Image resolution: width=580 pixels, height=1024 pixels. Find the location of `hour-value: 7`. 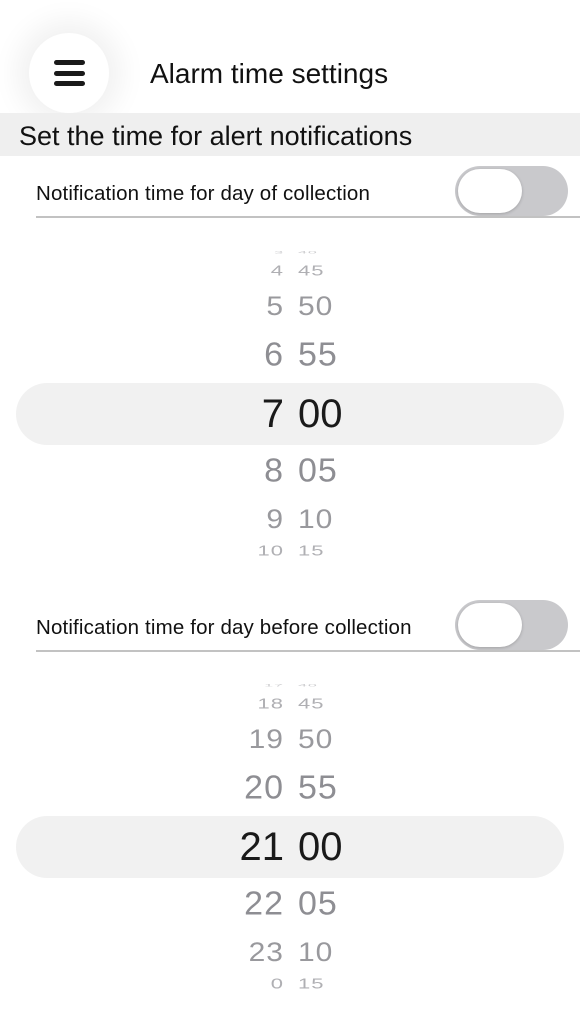

hour-value: 7 is located at coordinates (272, 414).